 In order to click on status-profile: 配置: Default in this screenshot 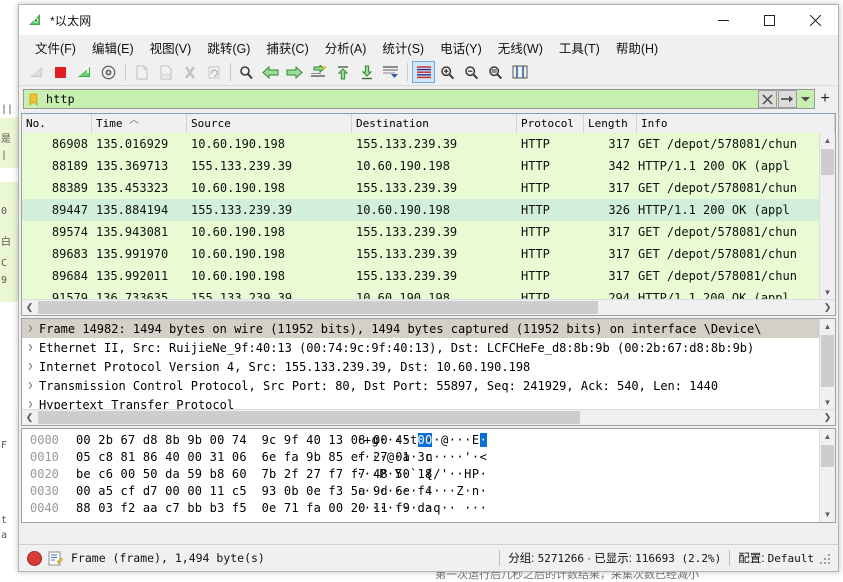, I will do `click(776, 558)`.